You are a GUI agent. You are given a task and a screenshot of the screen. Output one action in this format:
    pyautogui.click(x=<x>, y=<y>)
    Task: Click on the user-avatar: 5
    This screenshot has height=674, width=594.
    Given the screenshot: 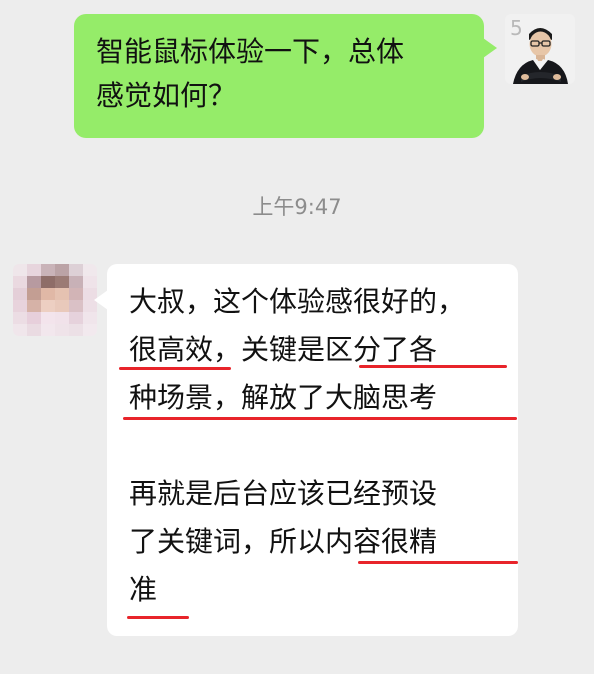 What is the action you would take?
    pyautogui.click(x=540, y=49)
    